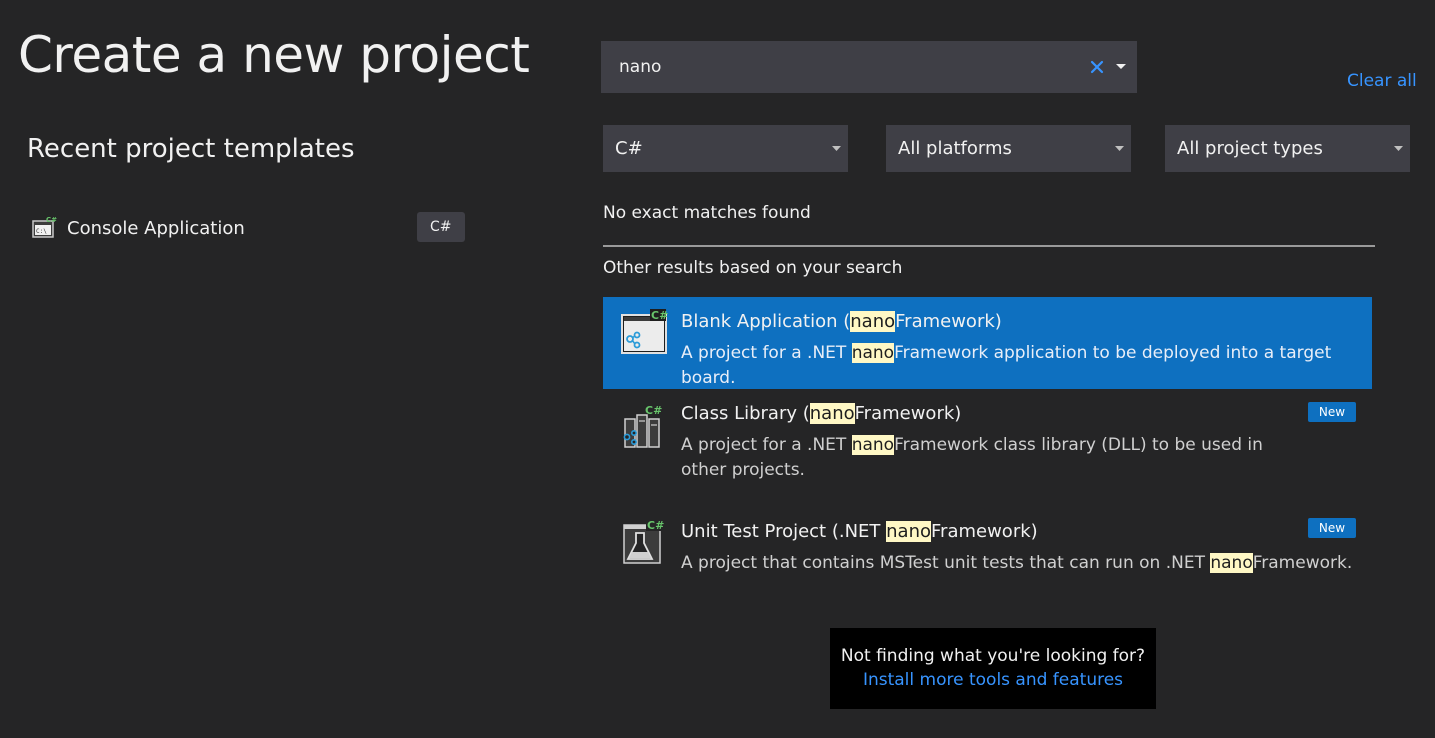  What do you see at coordinates (191, 149) in the screenshot?
I see `recent-templates-heading: Recent project templates` at bounding box center [191, 149].